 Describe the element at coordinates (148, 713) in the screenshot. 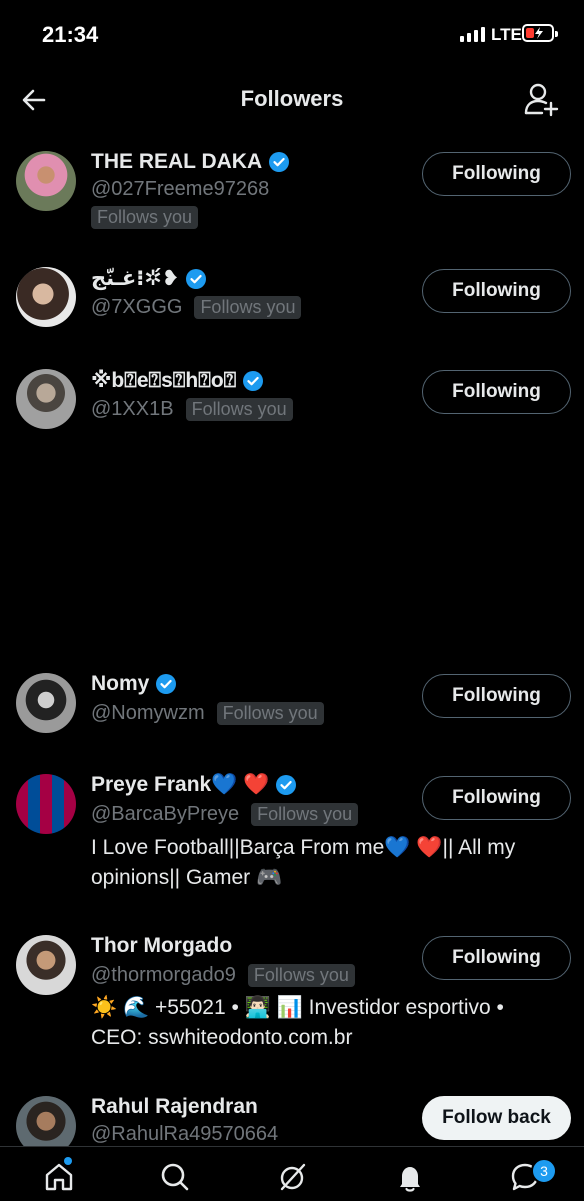

I see `follower-handle: @Nomywzm` at that location.